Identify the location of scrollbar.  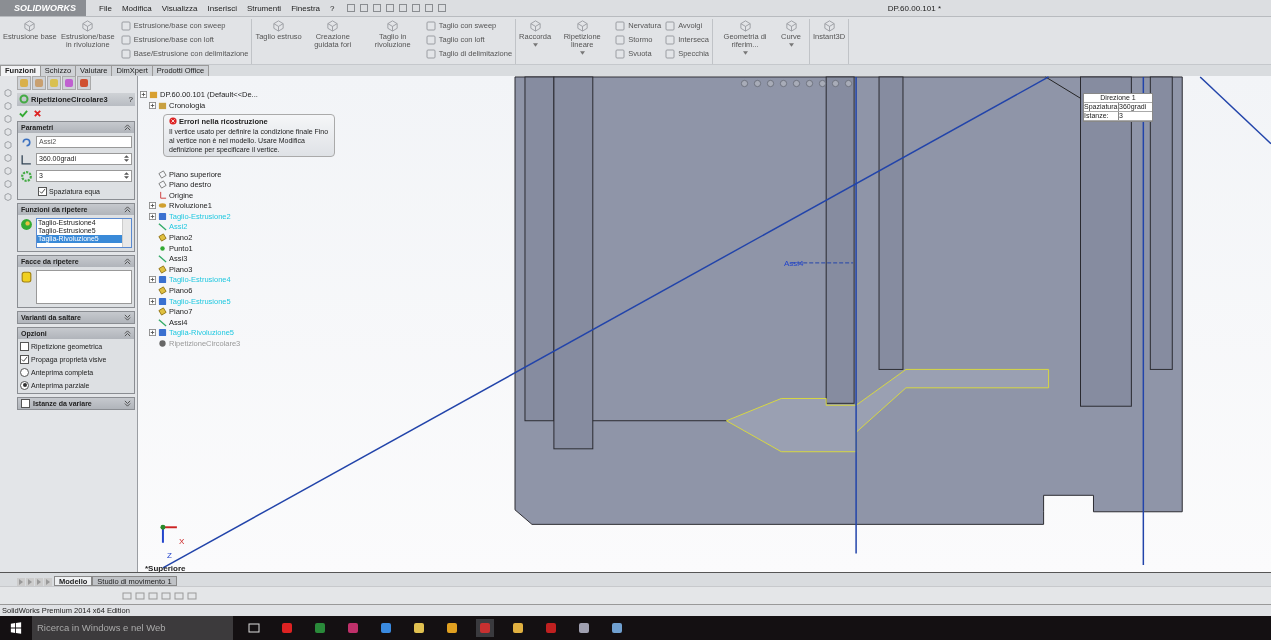
(126, 232).